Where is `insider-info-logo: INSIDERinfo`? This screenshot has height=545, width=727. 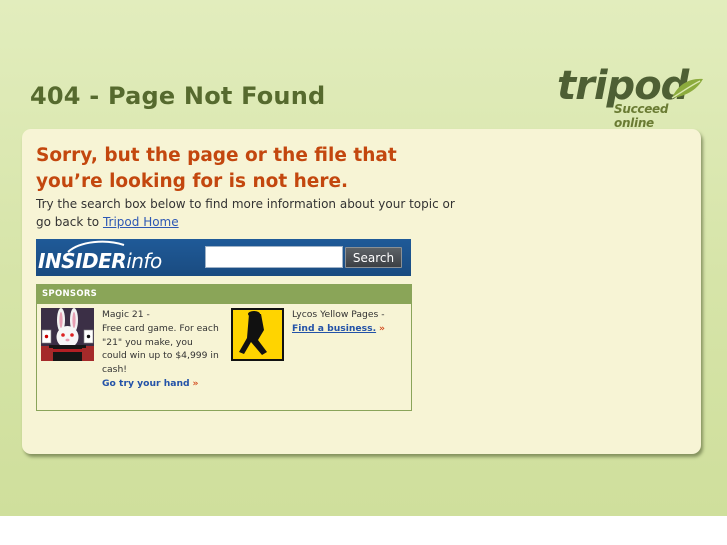 insider-info-logo: INSIDERinfo is located at coordinates (100, 261).